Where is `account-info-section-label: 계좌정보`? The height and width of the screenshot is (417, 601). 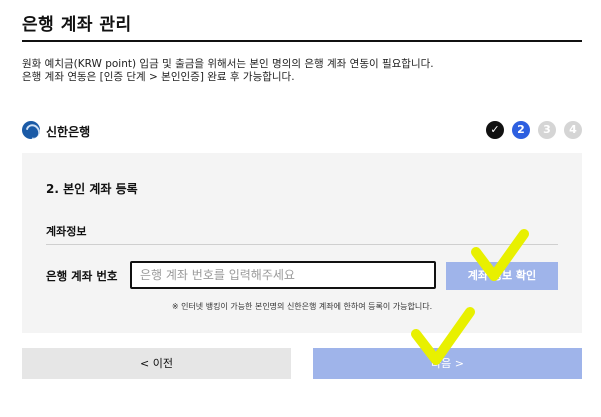 account-info-section-label: 계좌정보 is located at coordinates (66, 231).